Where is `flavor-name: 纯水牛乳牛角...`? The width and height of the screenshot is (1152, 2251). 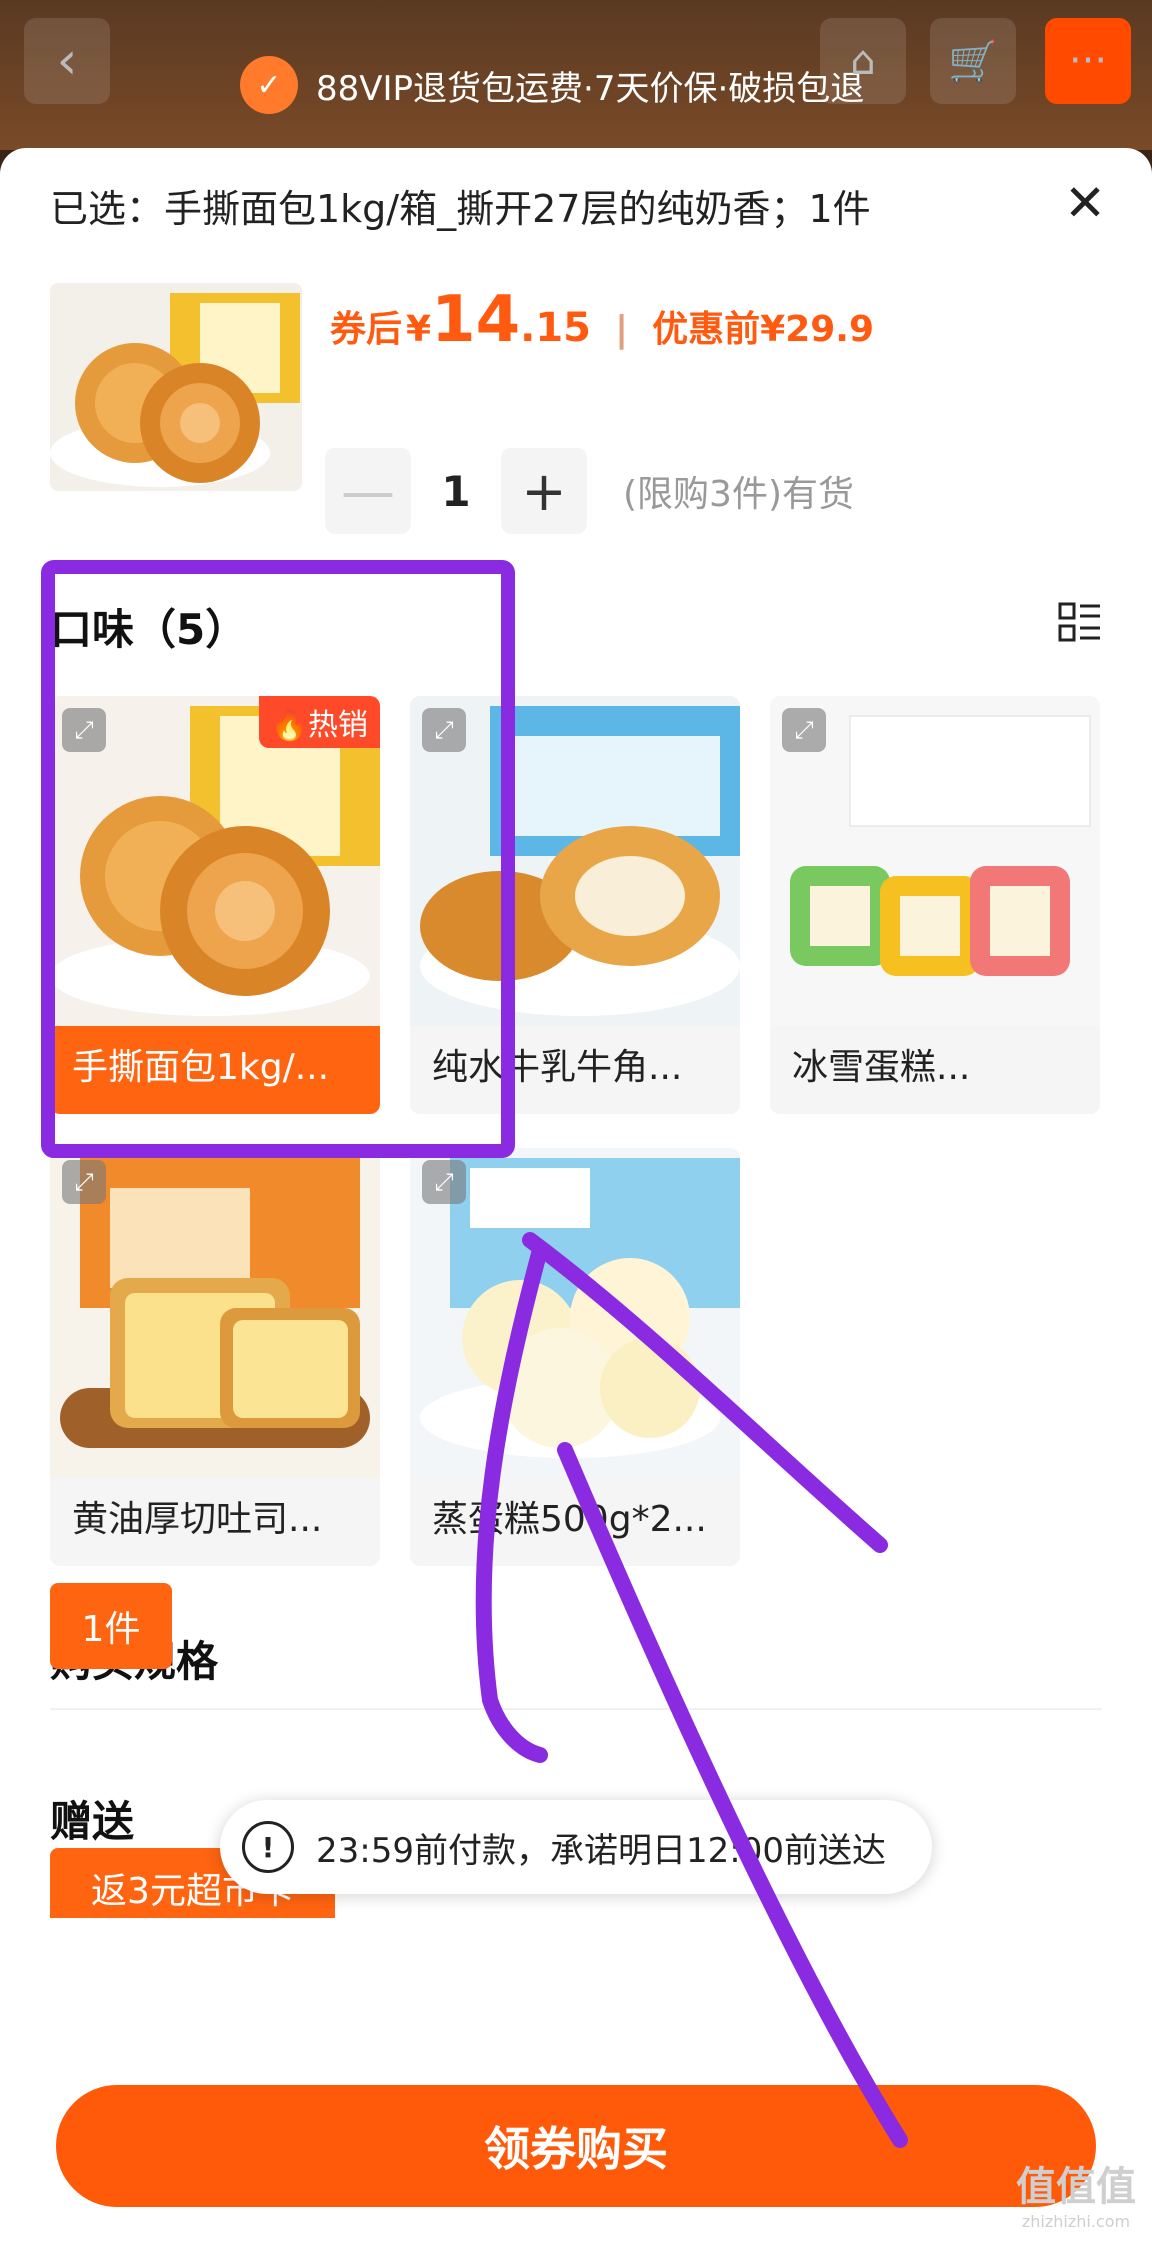 flavor-name: 纯水牛乳牛角... is located at coordinates (557, 1067).